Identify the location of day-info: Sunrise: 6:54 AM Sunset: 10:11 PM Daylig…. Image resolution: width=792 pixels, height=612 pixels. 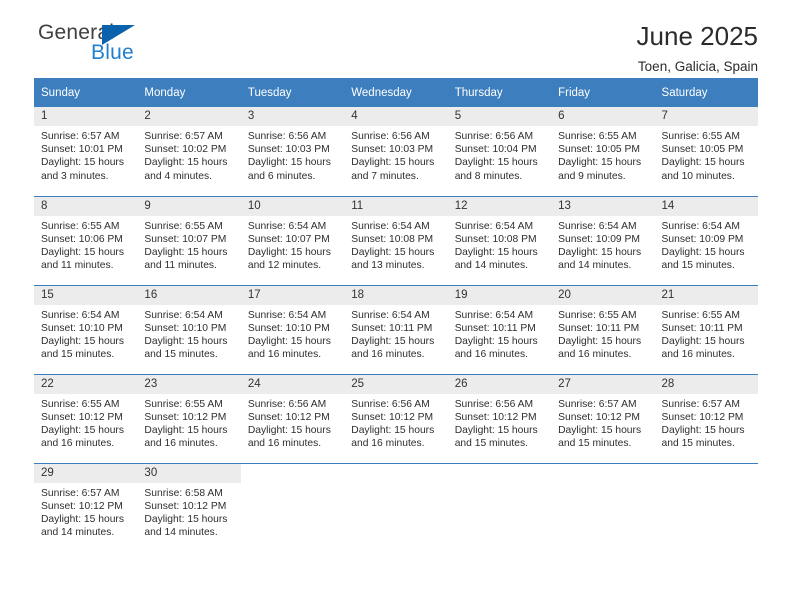
(499, 333).